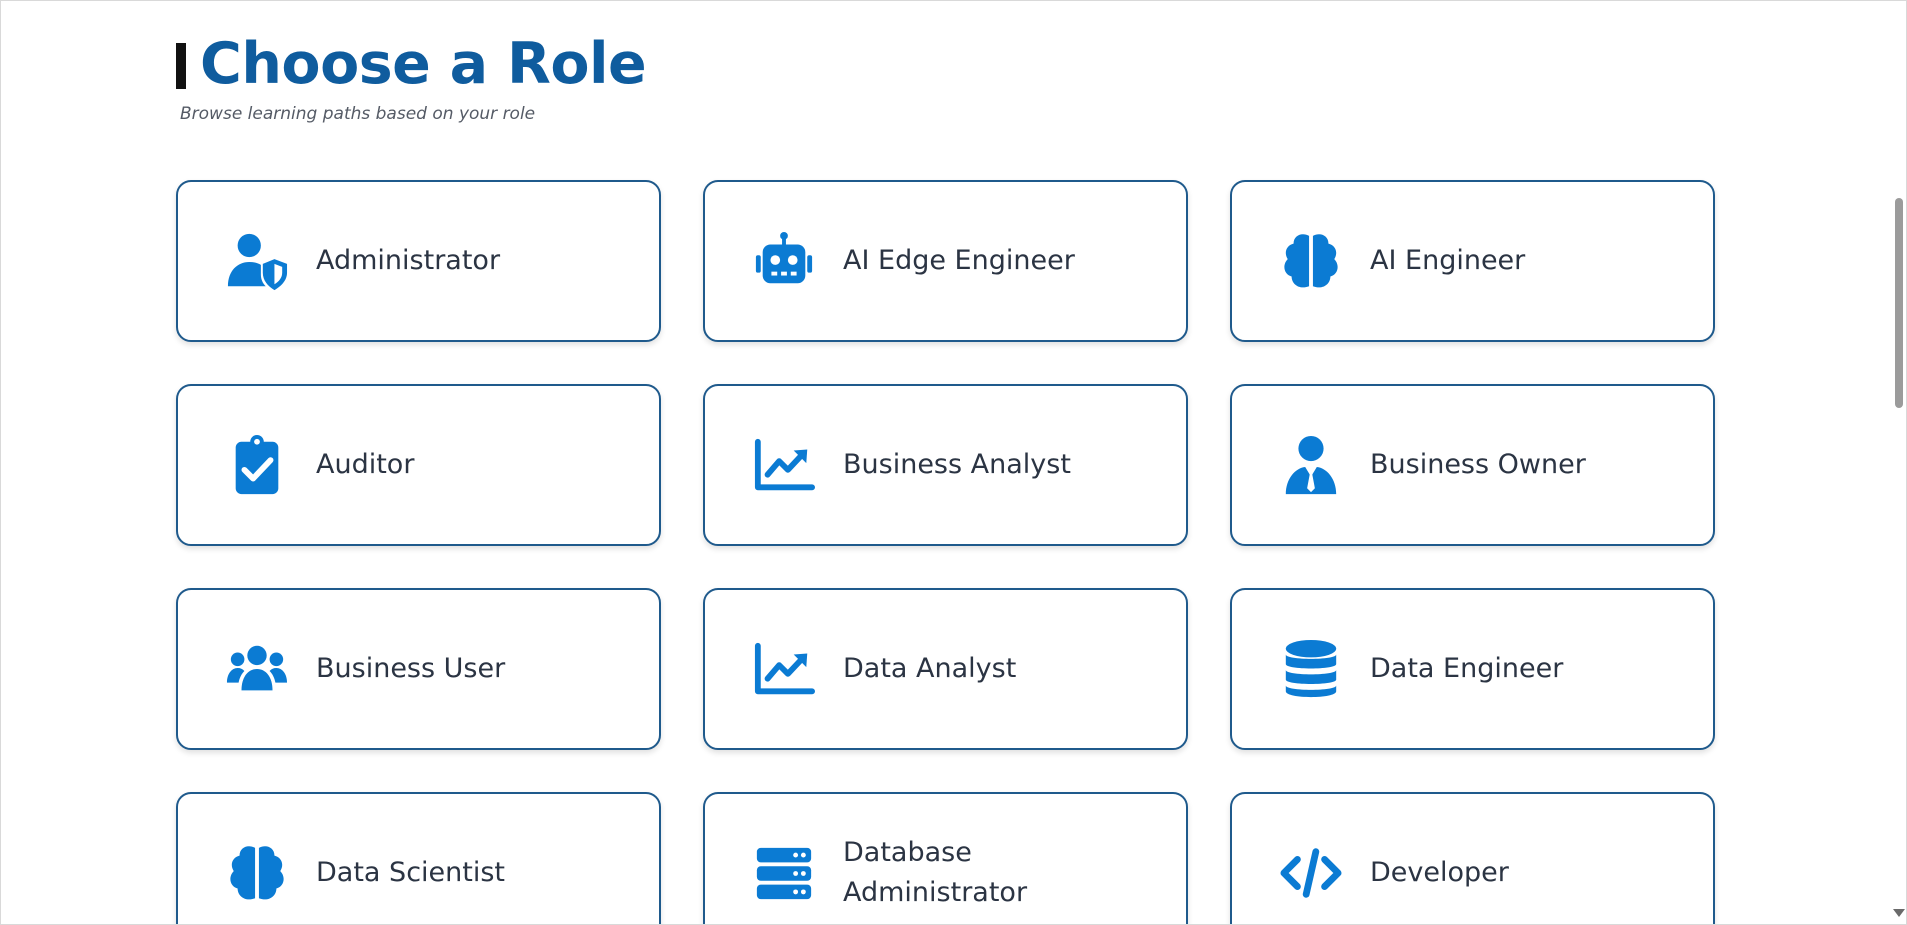 This screenshot has height=925, width=1907. Describe the element at coordinates (1898, 462) in the screenshot. I see `vertical-scrollbar` at that location.